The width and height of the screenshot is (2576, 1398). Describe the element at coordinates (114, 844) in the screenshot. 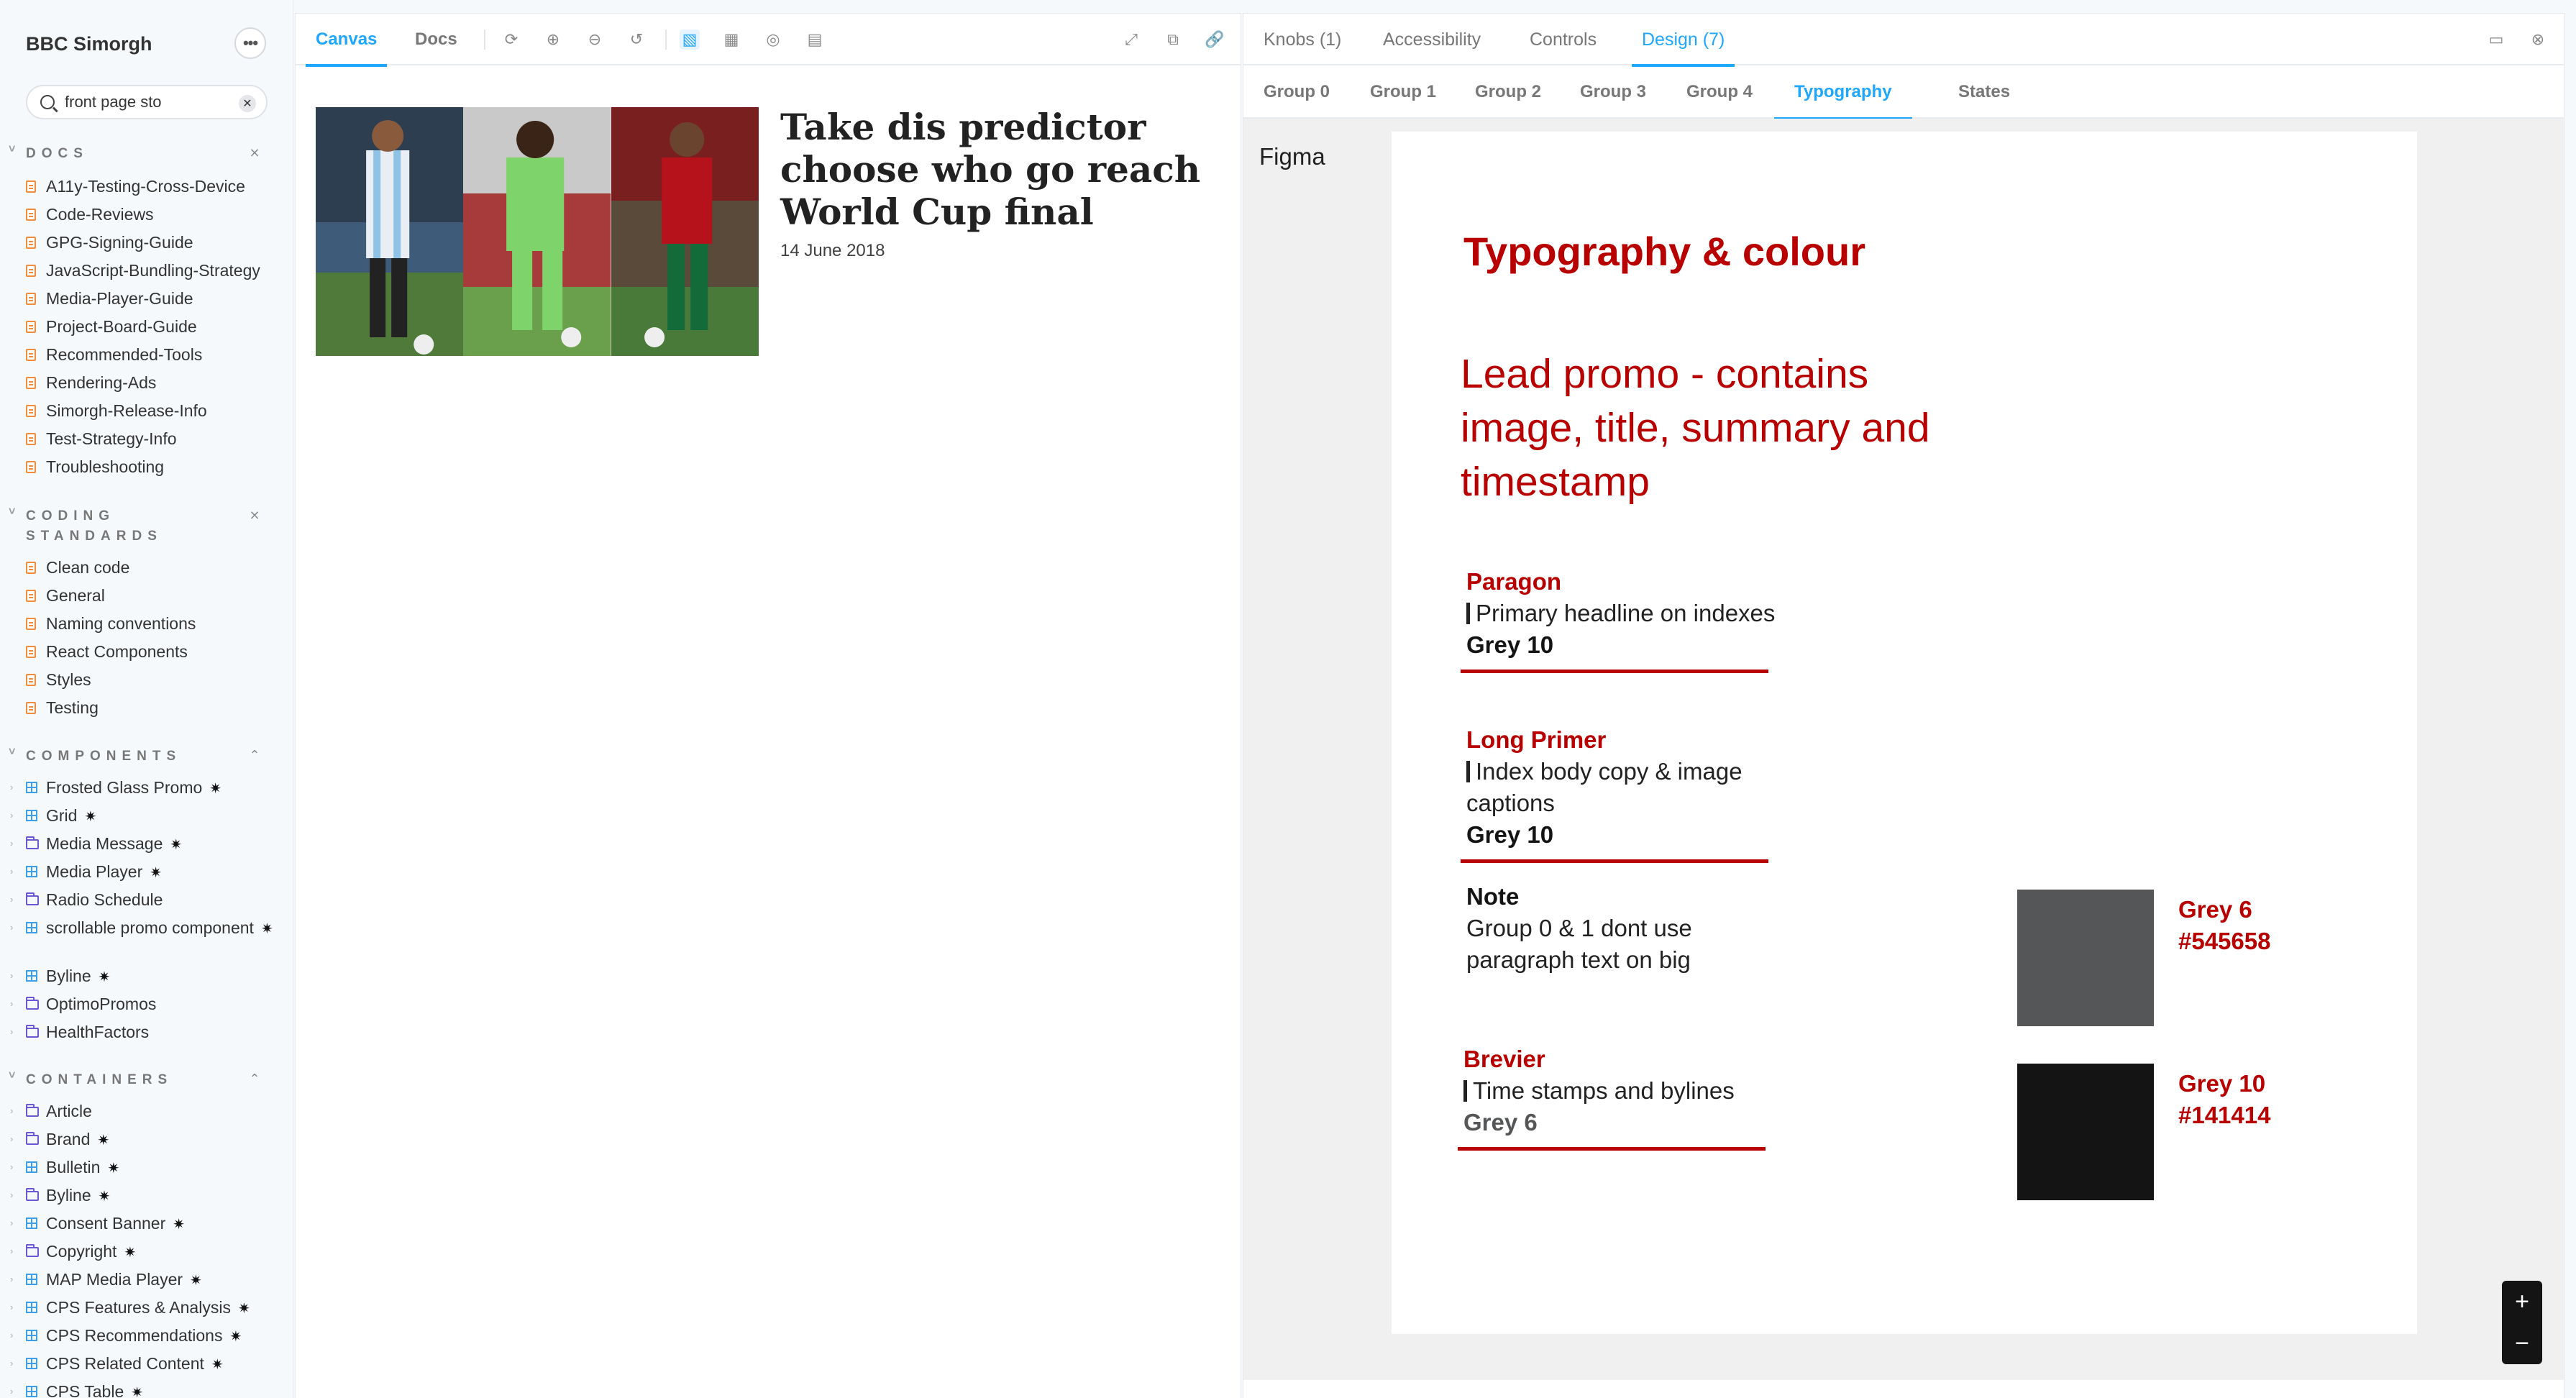

I see `component-item-label: Media Message ✷` at that location.